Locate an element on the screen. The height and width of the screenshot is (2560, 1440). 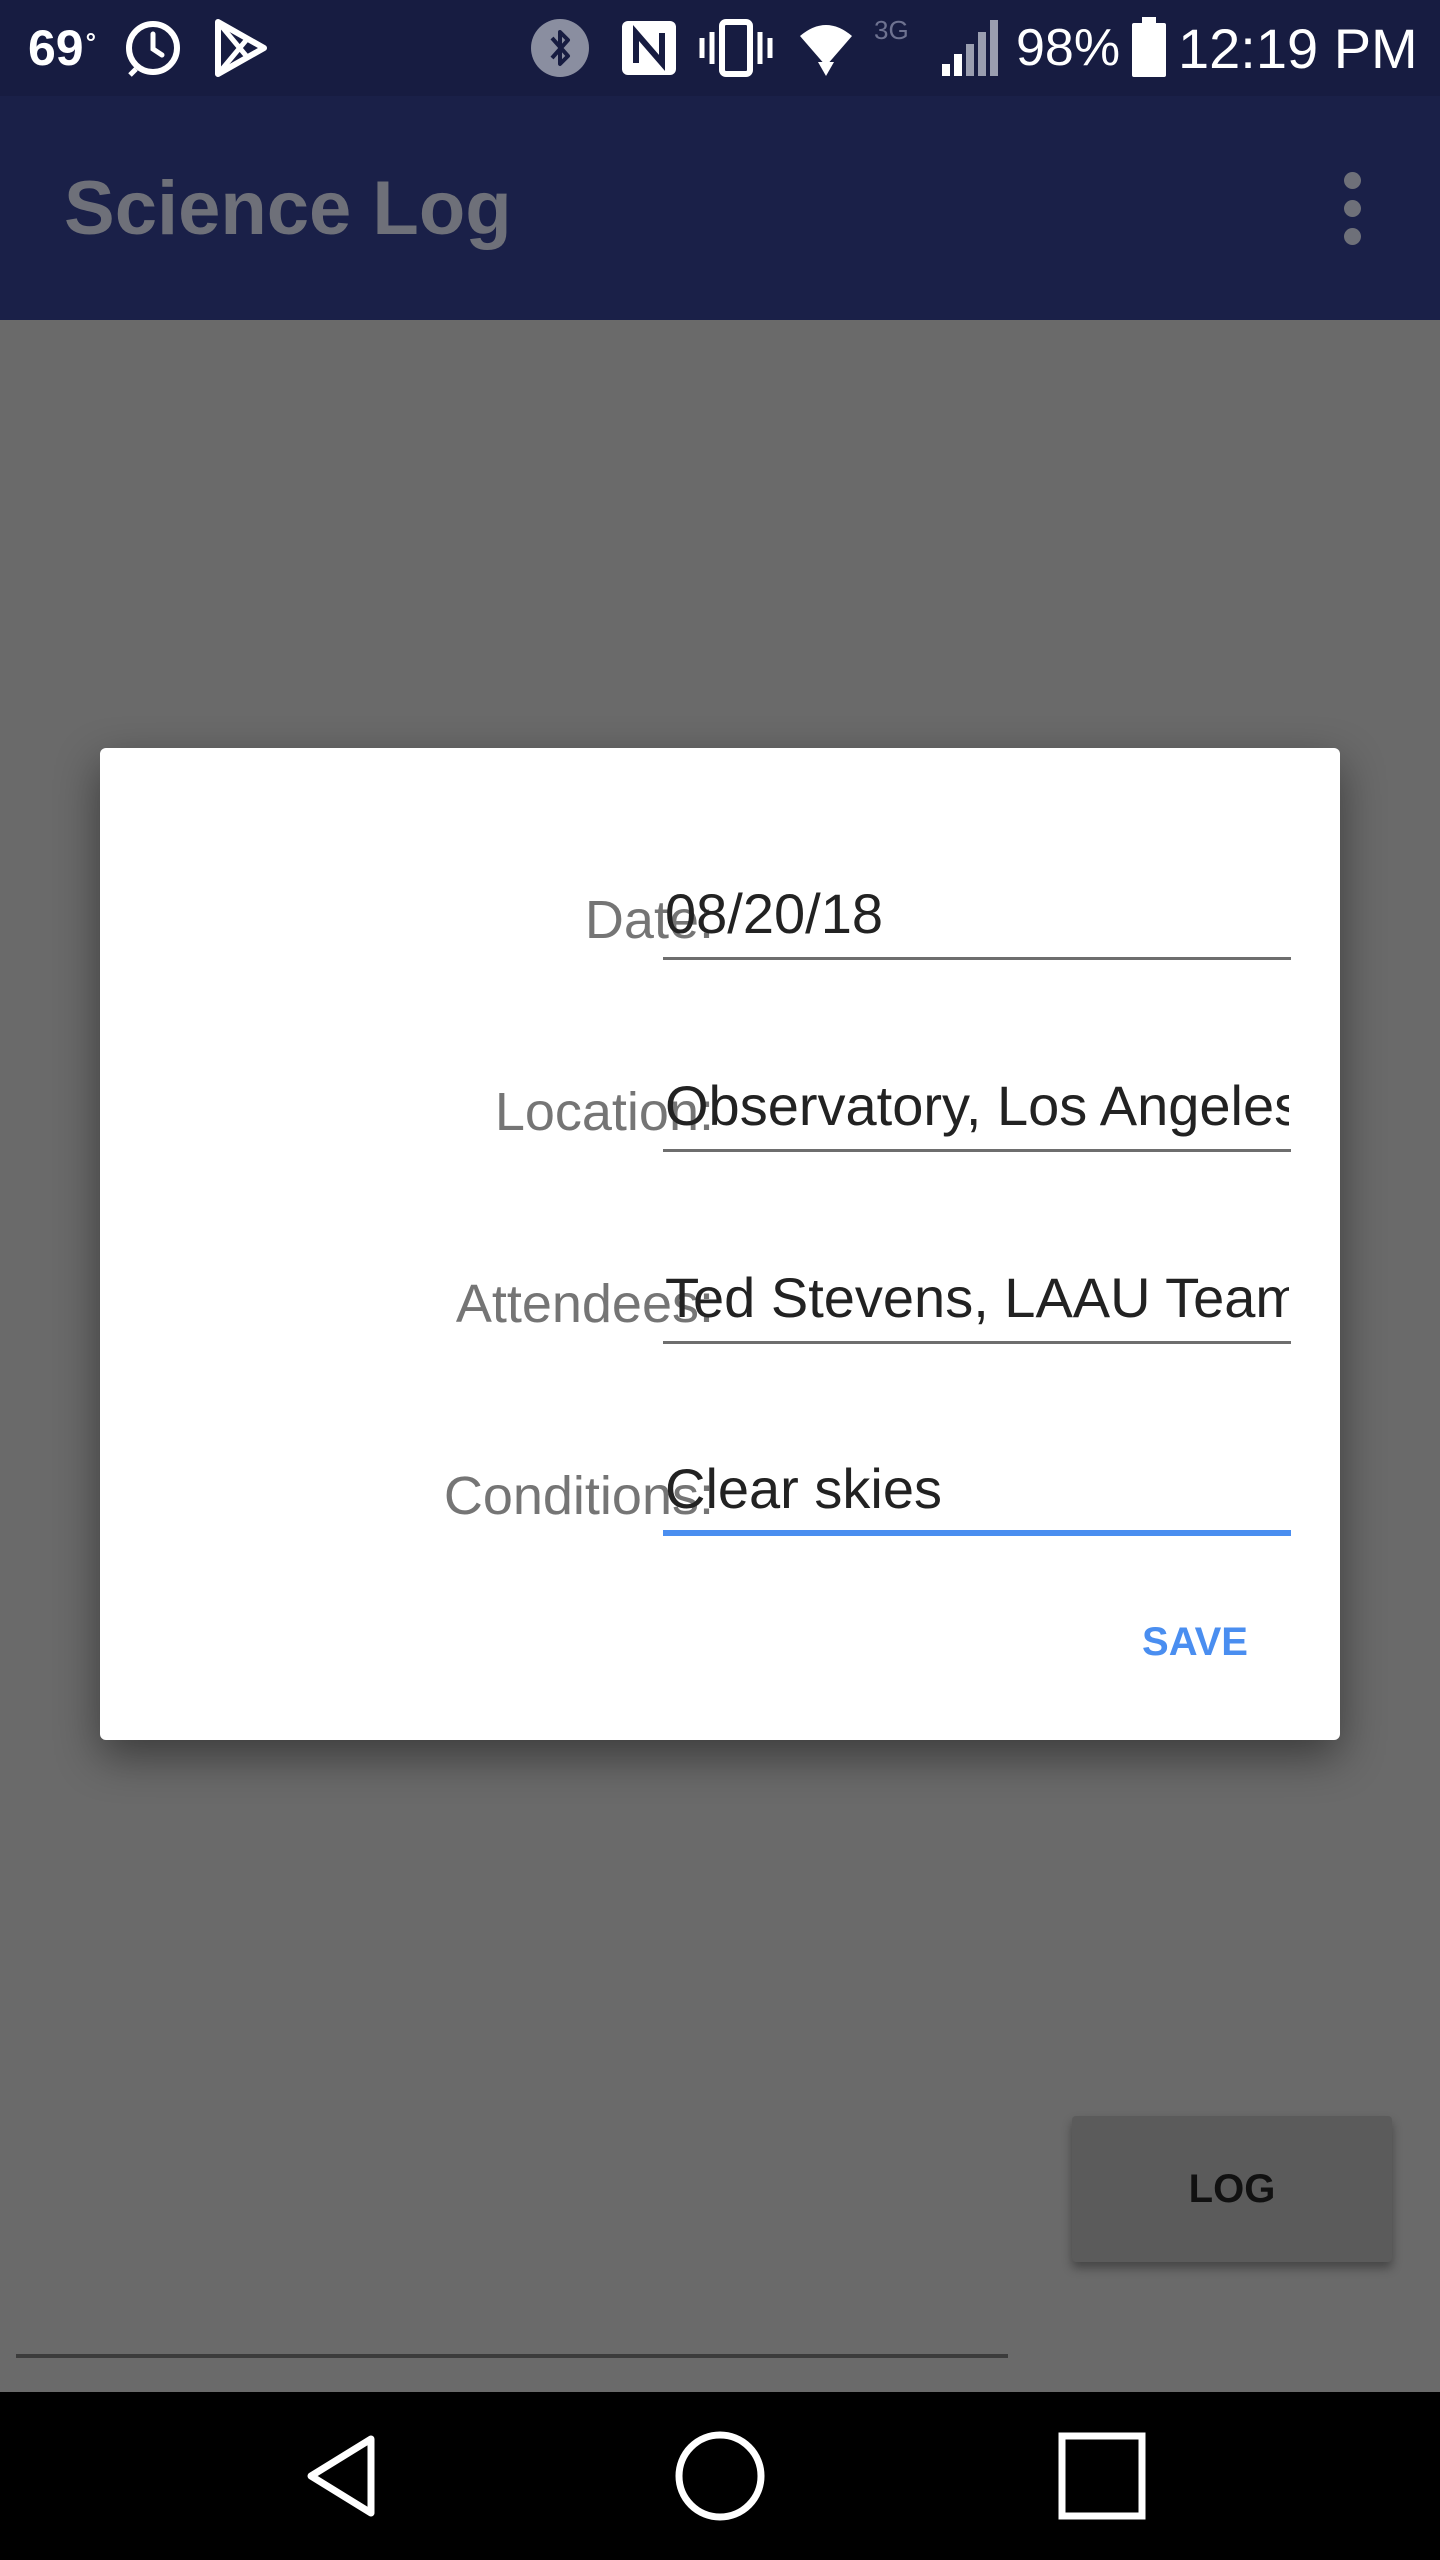
status-bar: 69 ° 3G 98% 12:19 PM is located at coordinates (720, 48).